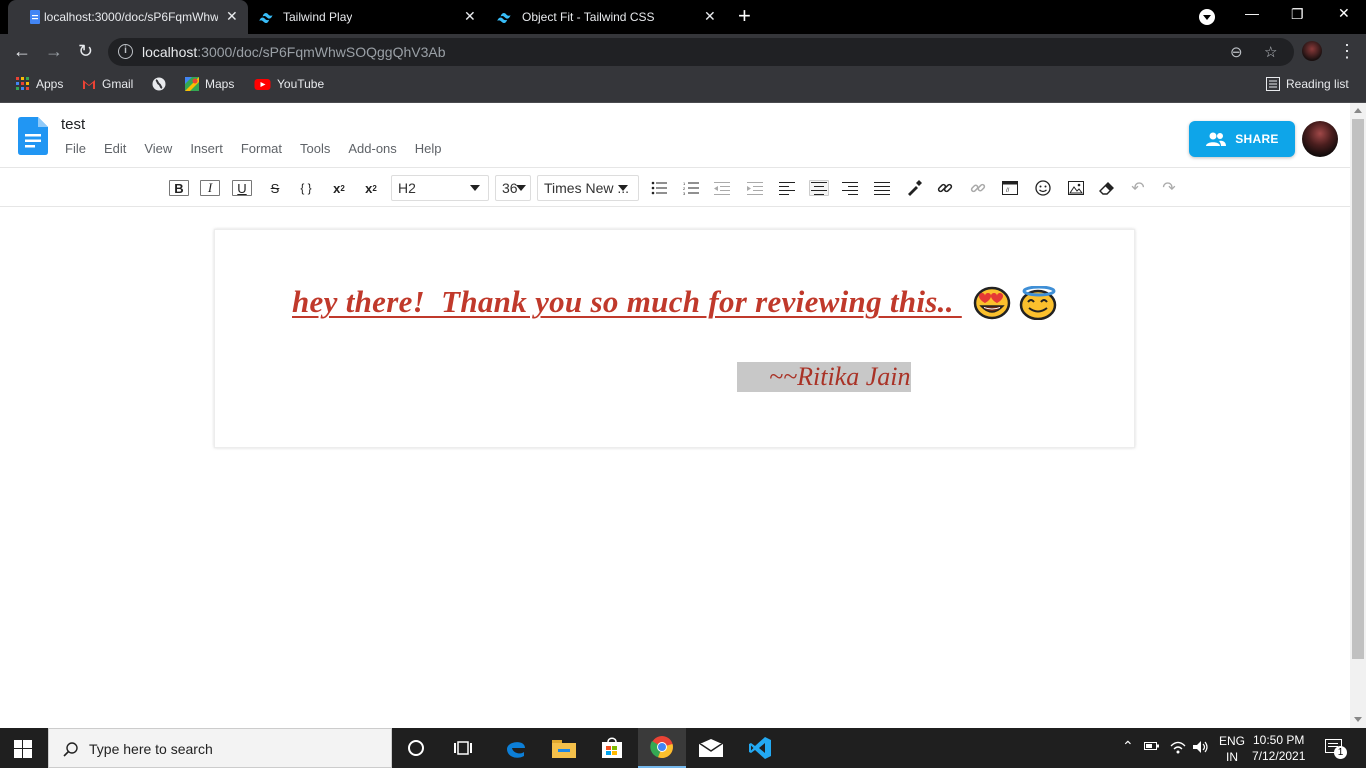  What do you see at coordinates (301, 84) in the screenshot?
I see `bookmark-label: YouTube` at bounding box center [301, 84].